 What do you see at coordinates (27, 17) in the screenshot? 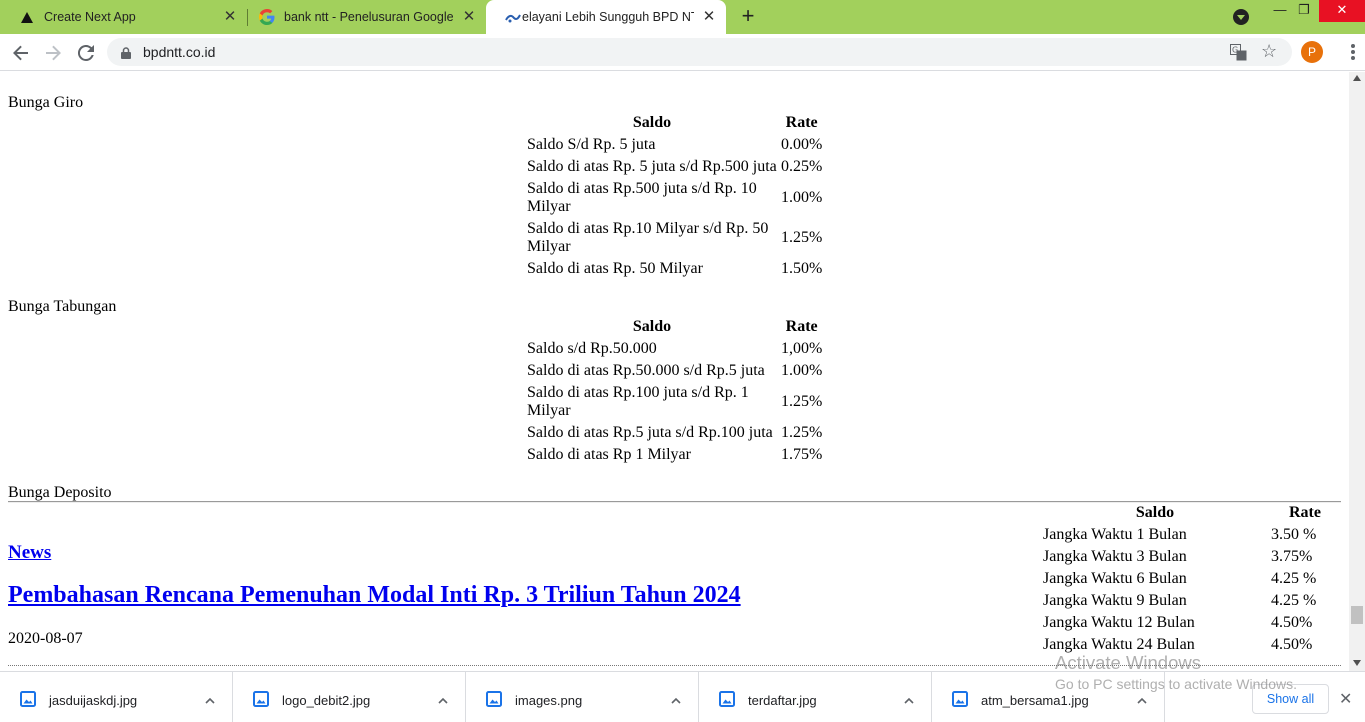
I see `triangle-icon` at bounding box center [27, 17].